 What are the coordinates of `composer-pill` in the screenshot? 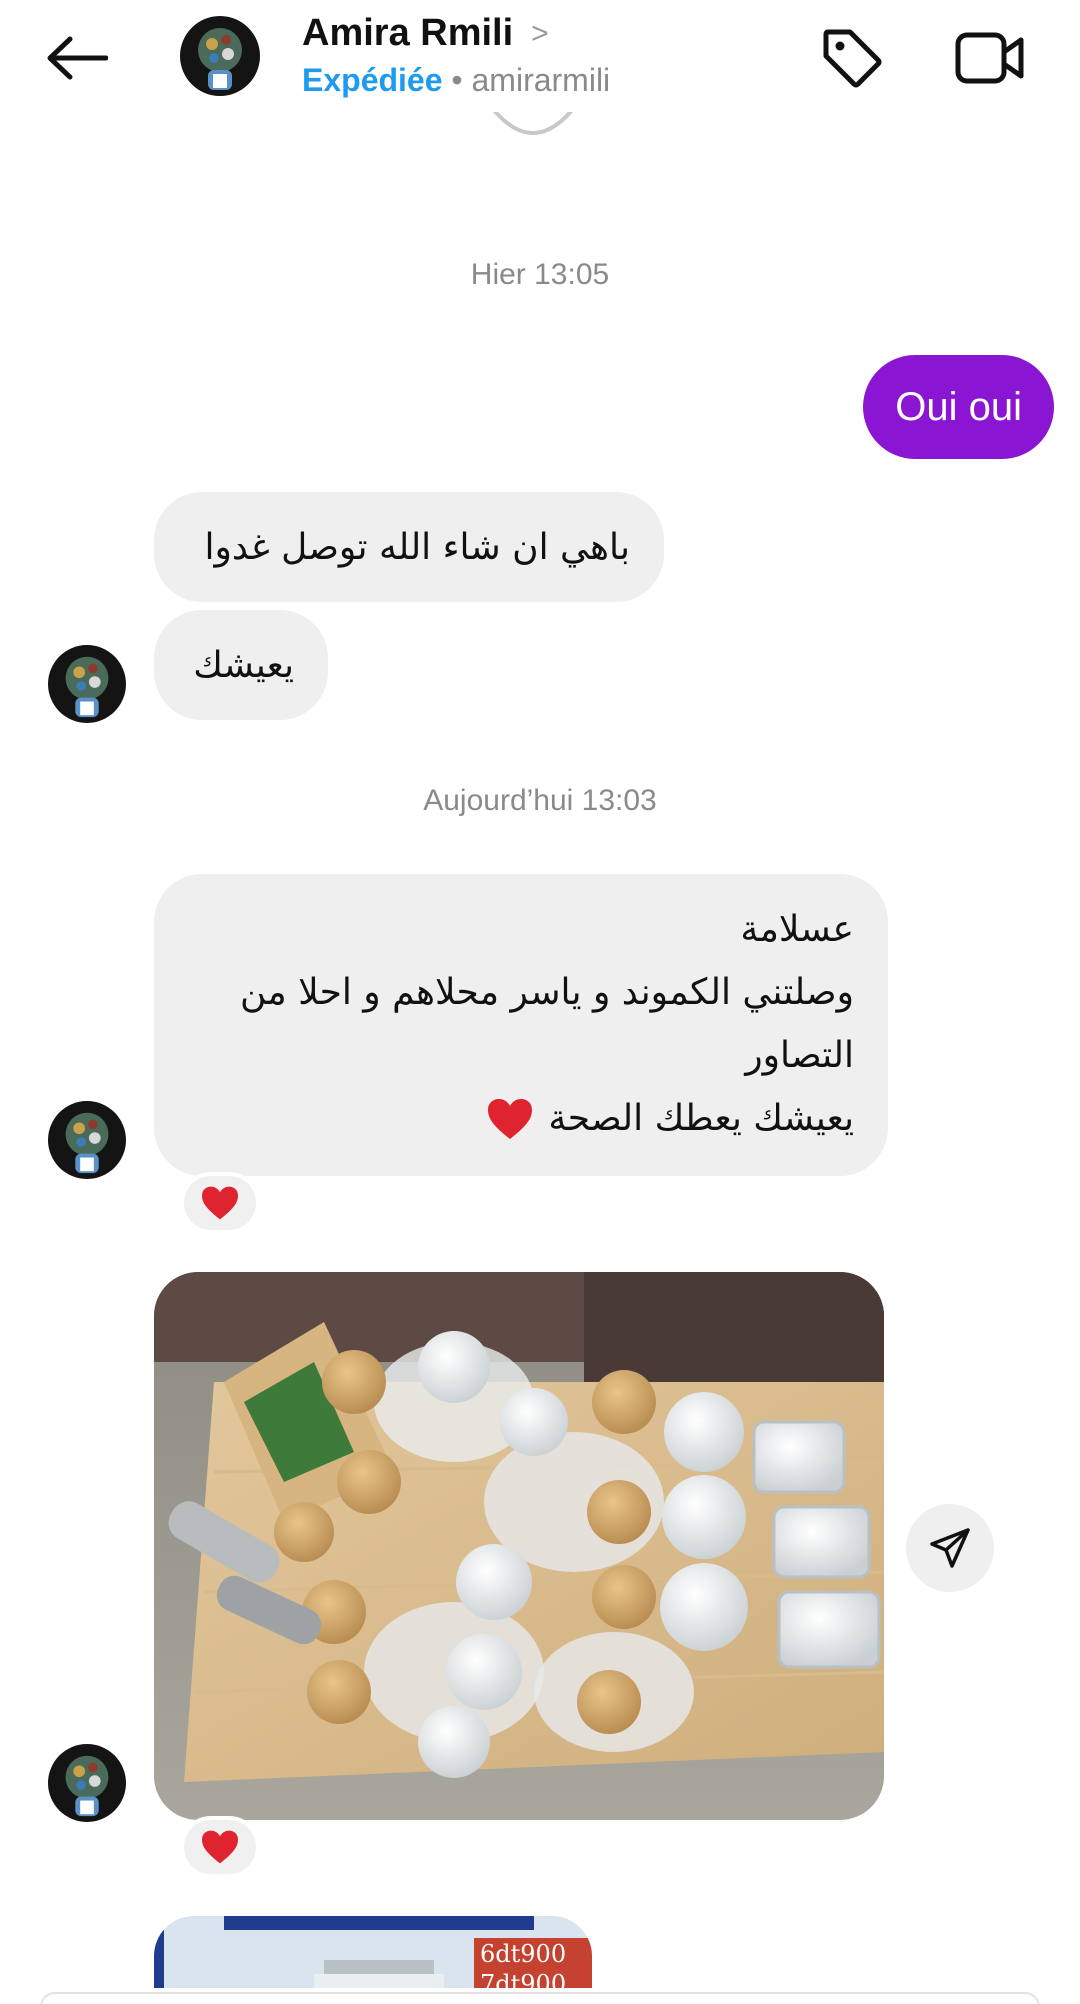 It's located at (540, 1998).